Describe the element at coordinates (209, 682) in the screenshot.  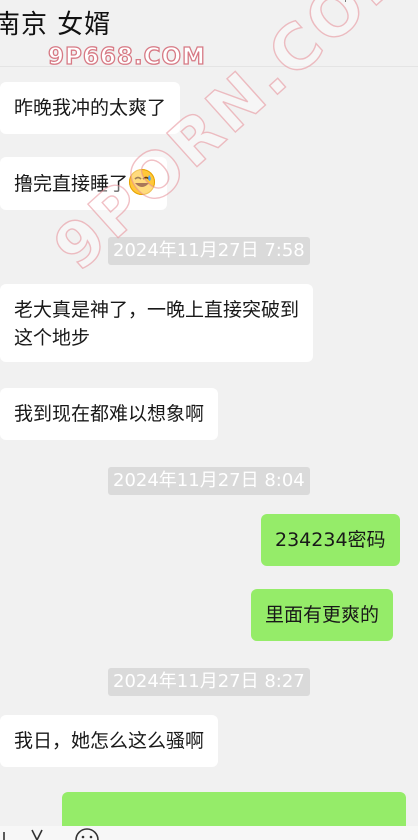
I see `timestamp: 2024年11月27日 8:27` at that location.